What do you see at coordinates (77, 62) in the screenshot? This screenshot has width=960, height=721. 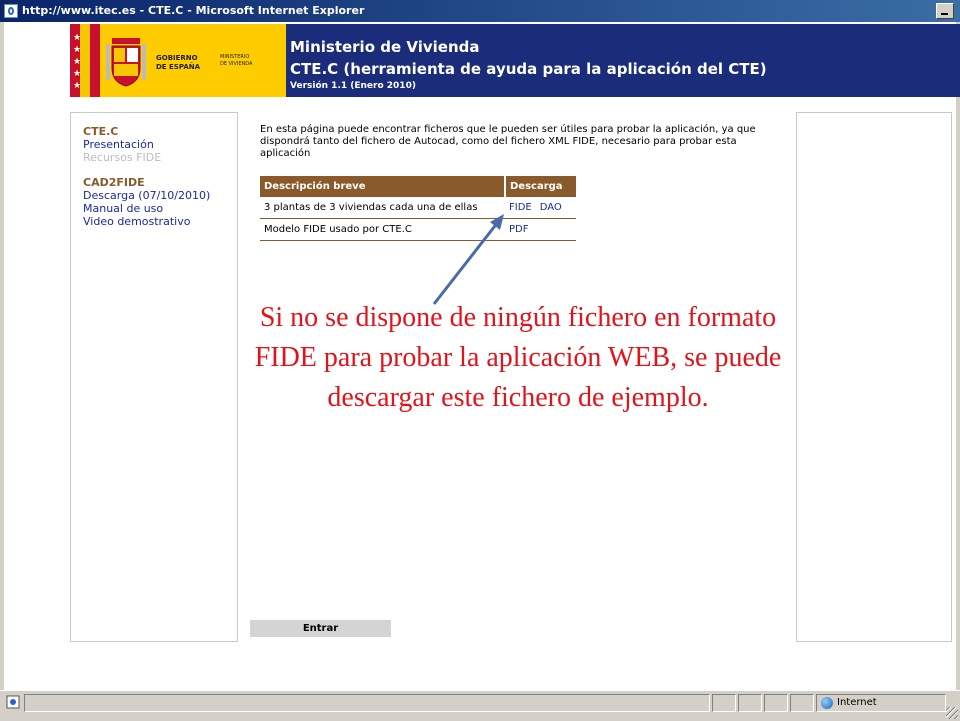 I see `eu-stars-icon: ★ ★ ★ ★ ★` at bounding box center [77, 62].